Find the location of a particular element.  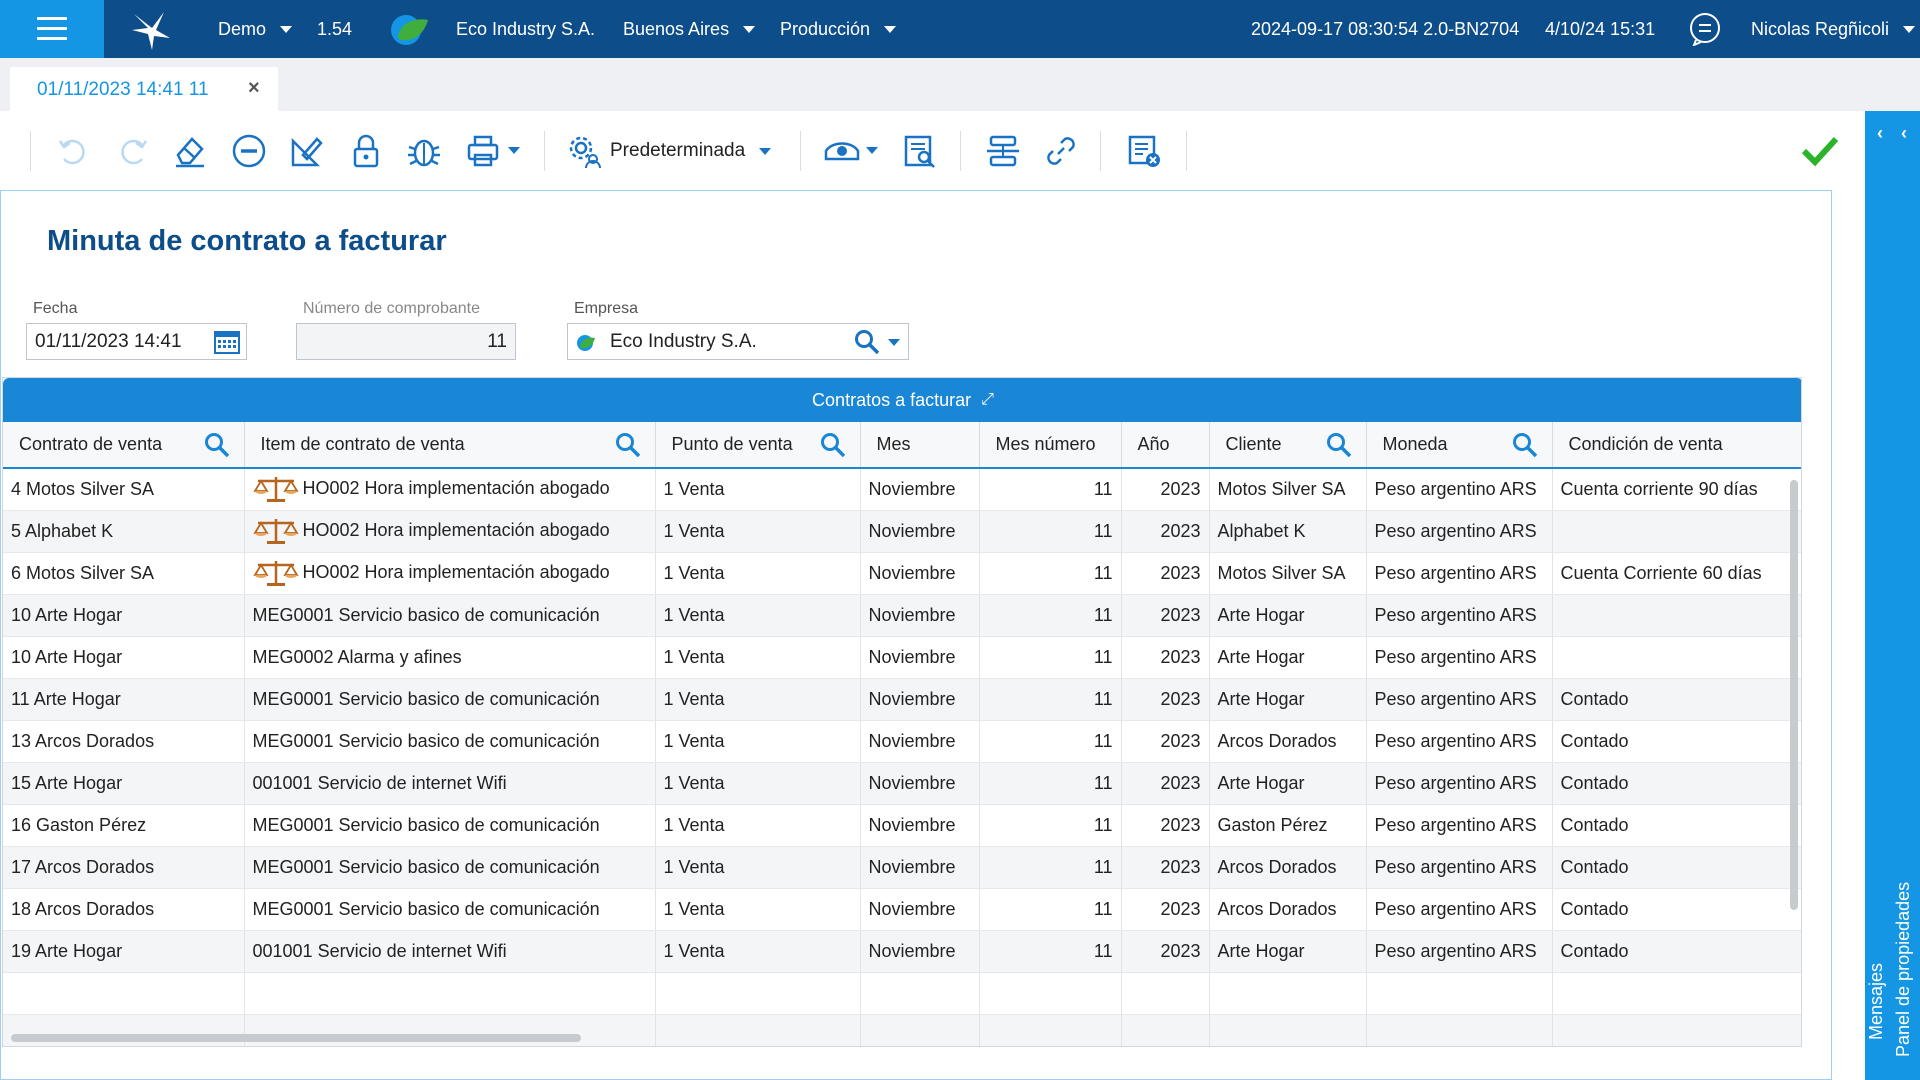

cell-contrato-de-venta: 17 Arcos Dorados is located at coordinates (124, 867).